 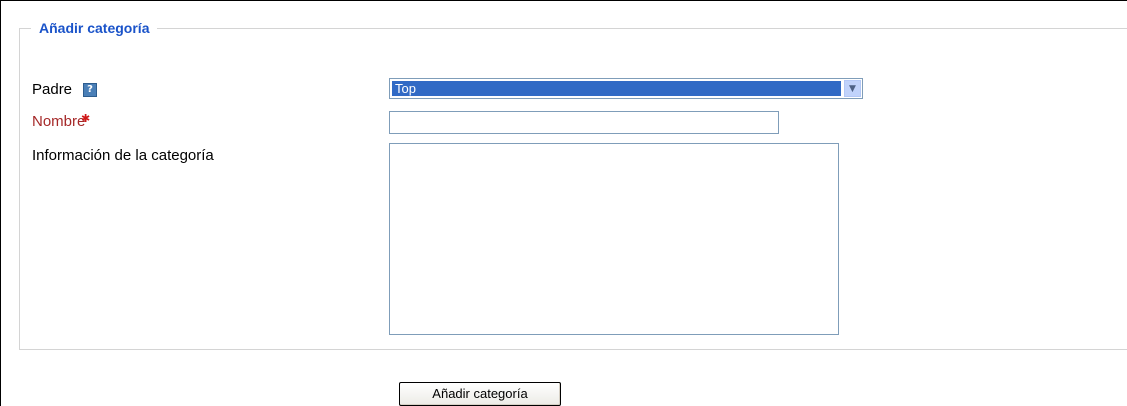 What do you see at coordinates (90, 90) in the screenshot?
I see `help-icon: ?` at bounding box center [90, 90].